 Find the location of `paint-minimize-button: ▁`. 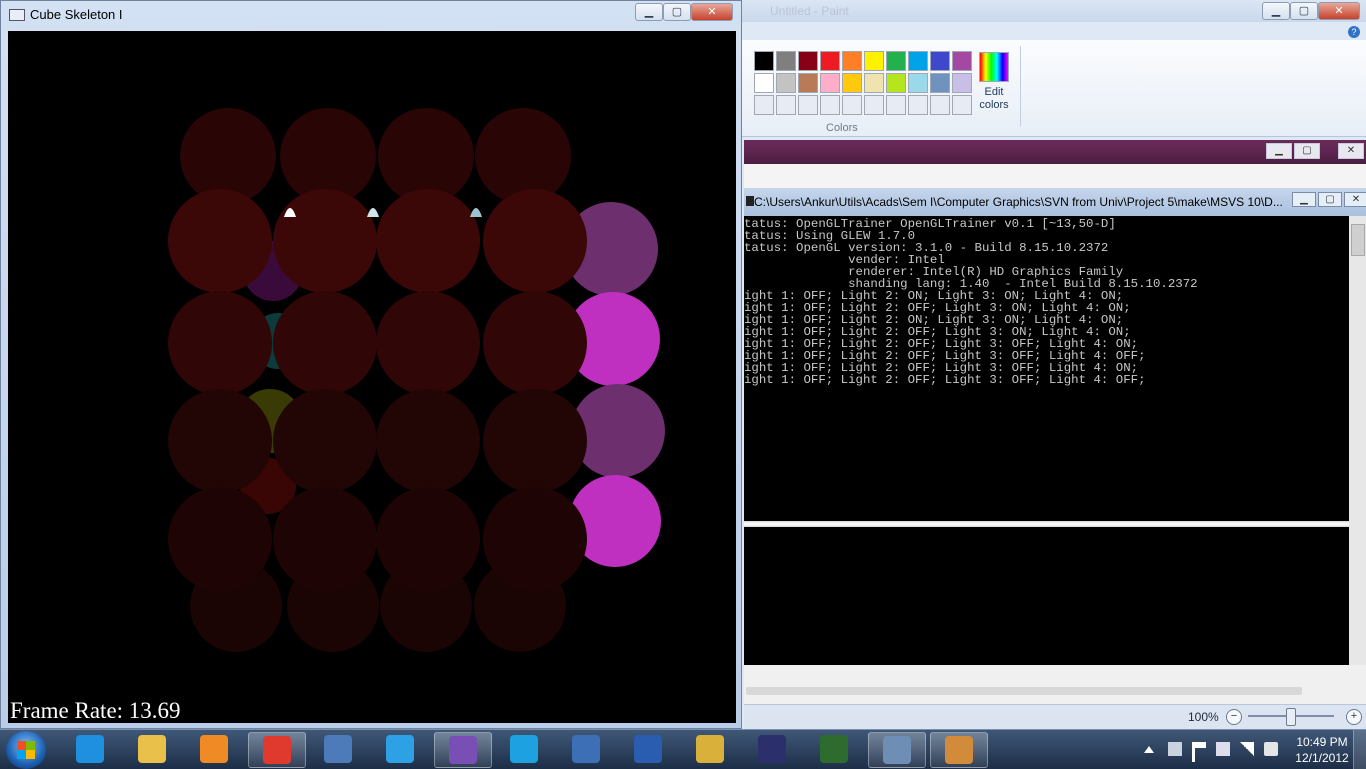

paint-minimize-button: ▁ is located at coordinates (1276, 11).